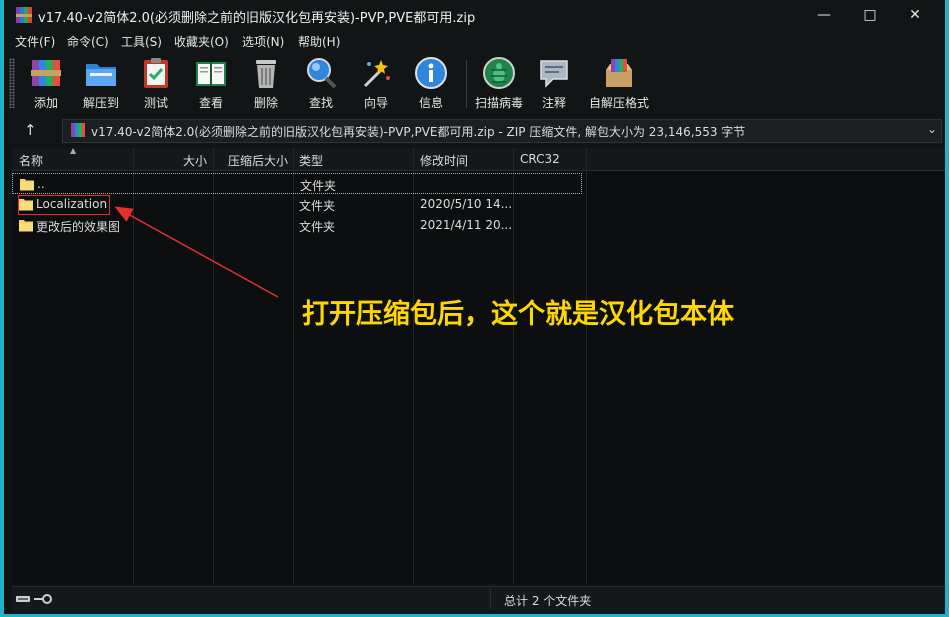  I want to click on status-bar: 总计 2 个文件夹, so click(478, 598).